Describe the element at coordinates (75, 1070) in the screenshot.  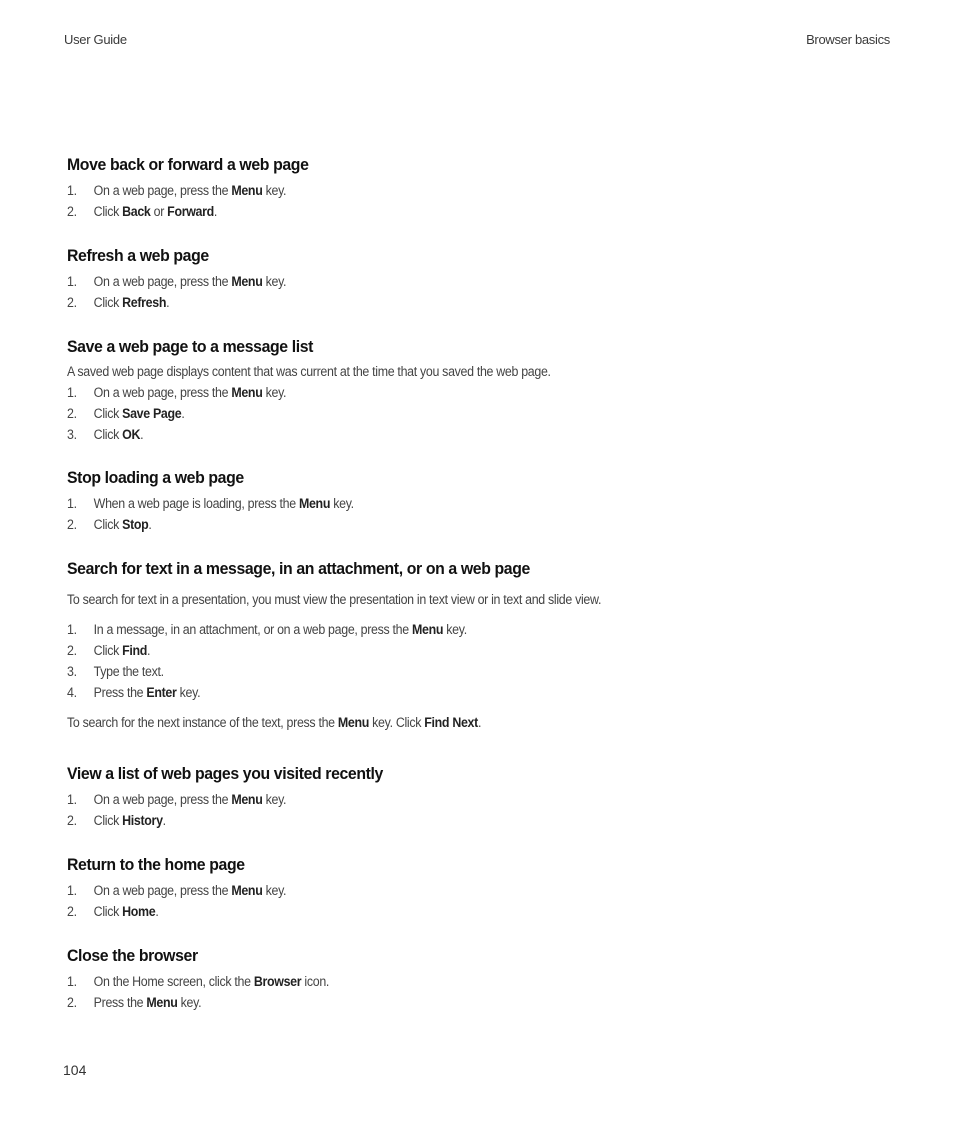
I see `page-number: 104` at that location.